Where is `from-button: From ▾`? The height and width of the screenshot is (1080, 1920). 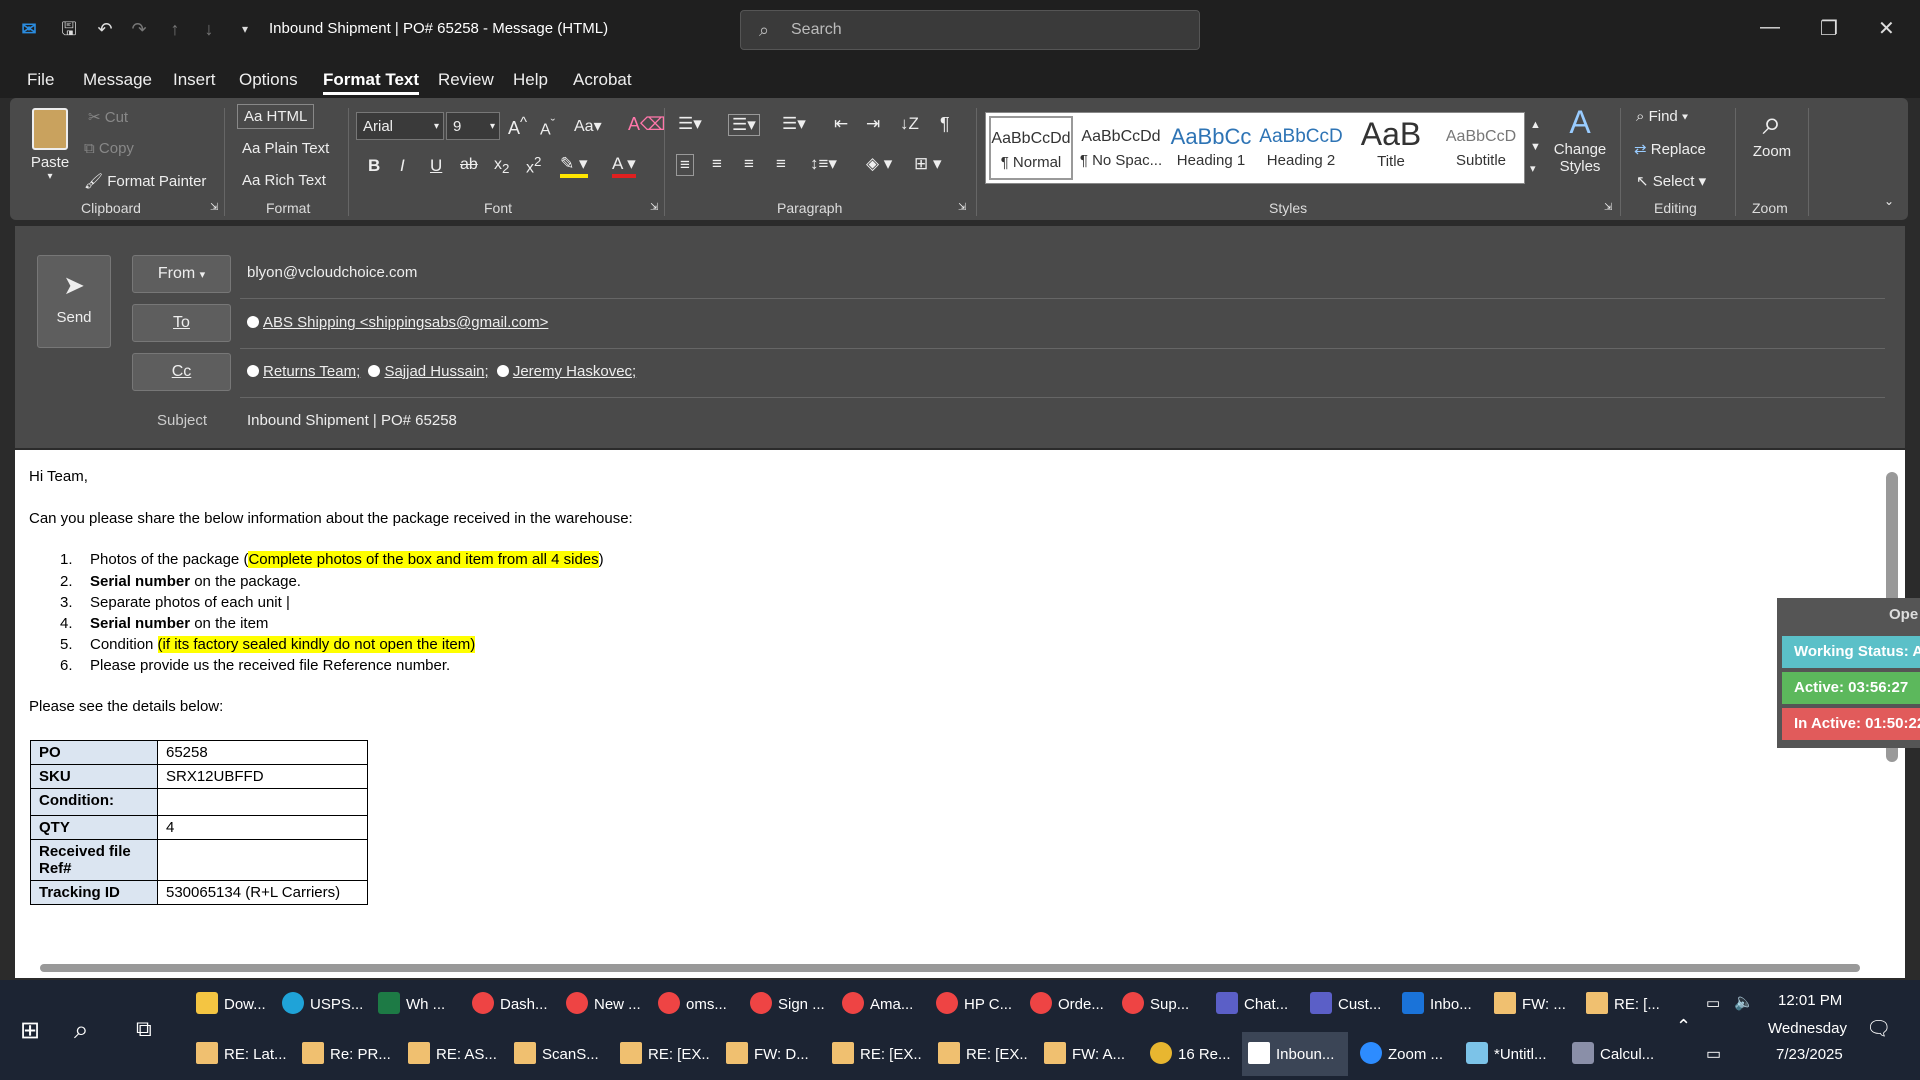 from-button: From ▾ is located at coordinates (181, 274).